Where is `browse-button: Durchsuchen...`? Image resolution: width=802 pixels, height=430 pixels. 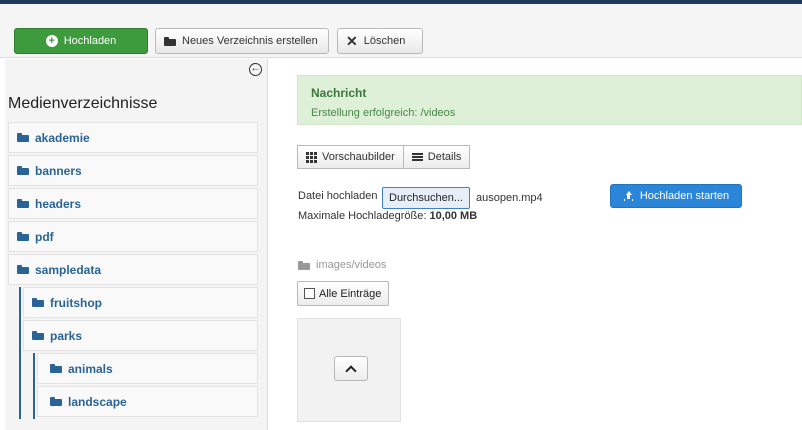
browse-button: Durchsuchen... is located at coordinates (426, 198).